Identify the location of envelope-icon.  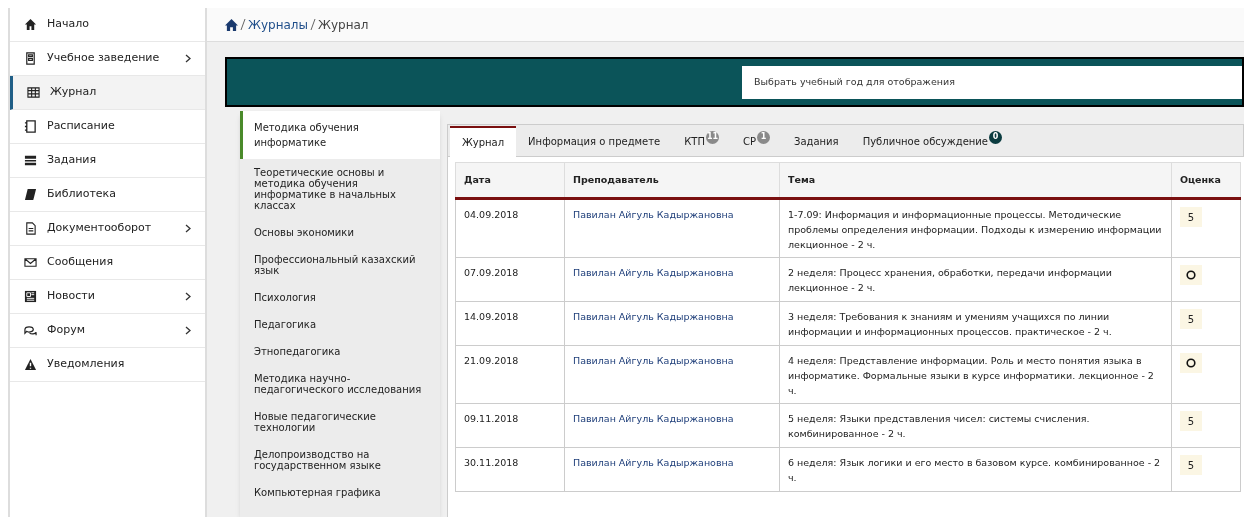
(30, 262).